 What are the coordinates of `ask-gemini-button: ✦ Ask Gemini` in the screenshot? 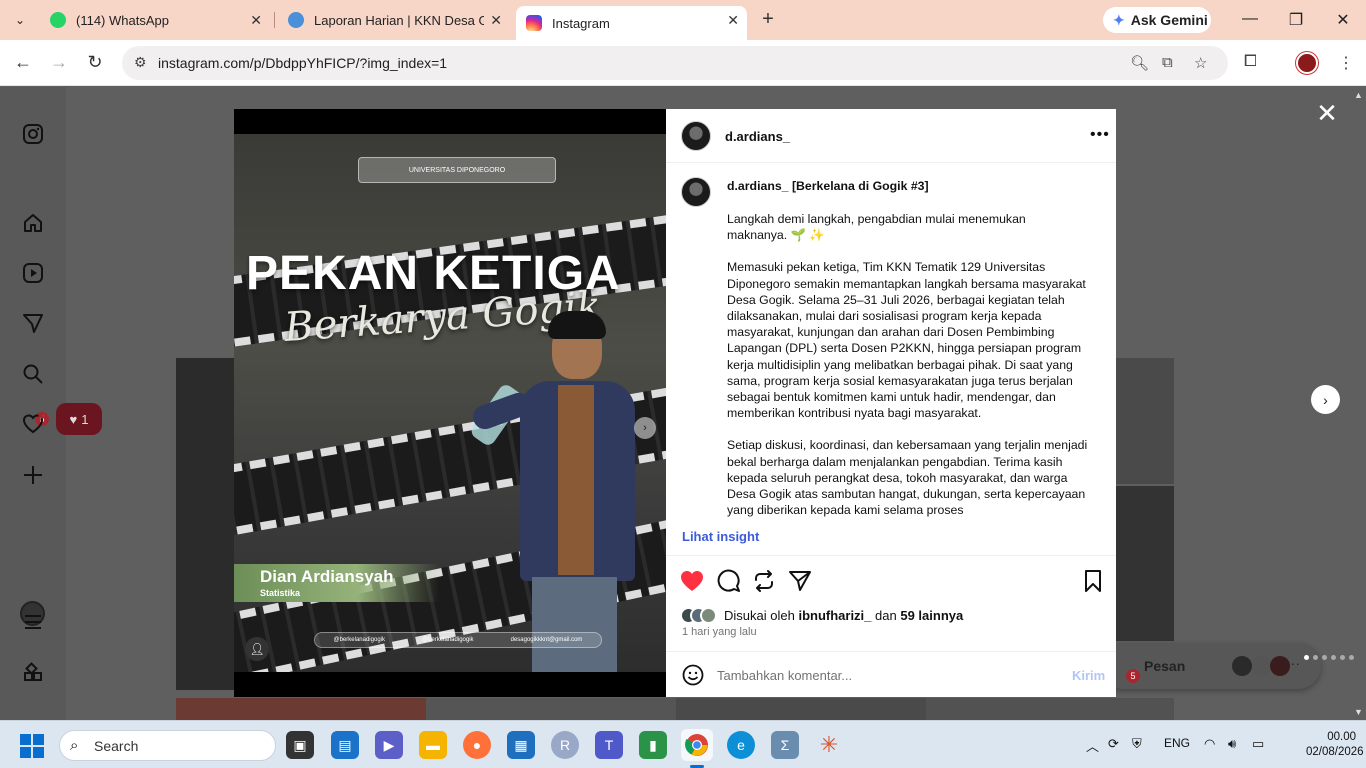 It's located at (1157, 20).